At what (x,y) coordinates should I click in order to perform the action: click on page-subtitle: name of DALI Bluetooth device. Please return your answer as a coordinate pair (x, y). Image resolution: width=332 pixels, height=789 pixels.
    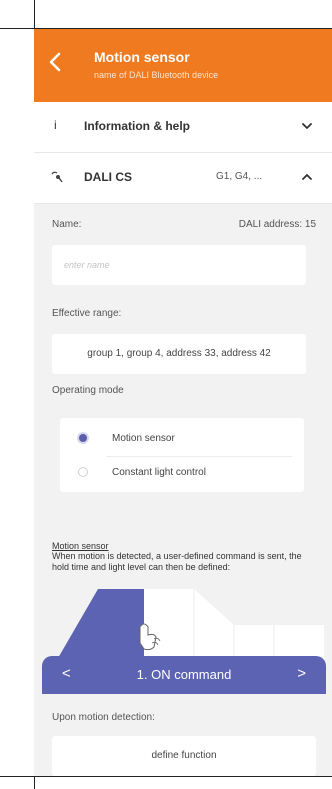
    Looking at the image, I should click on (156, 75).